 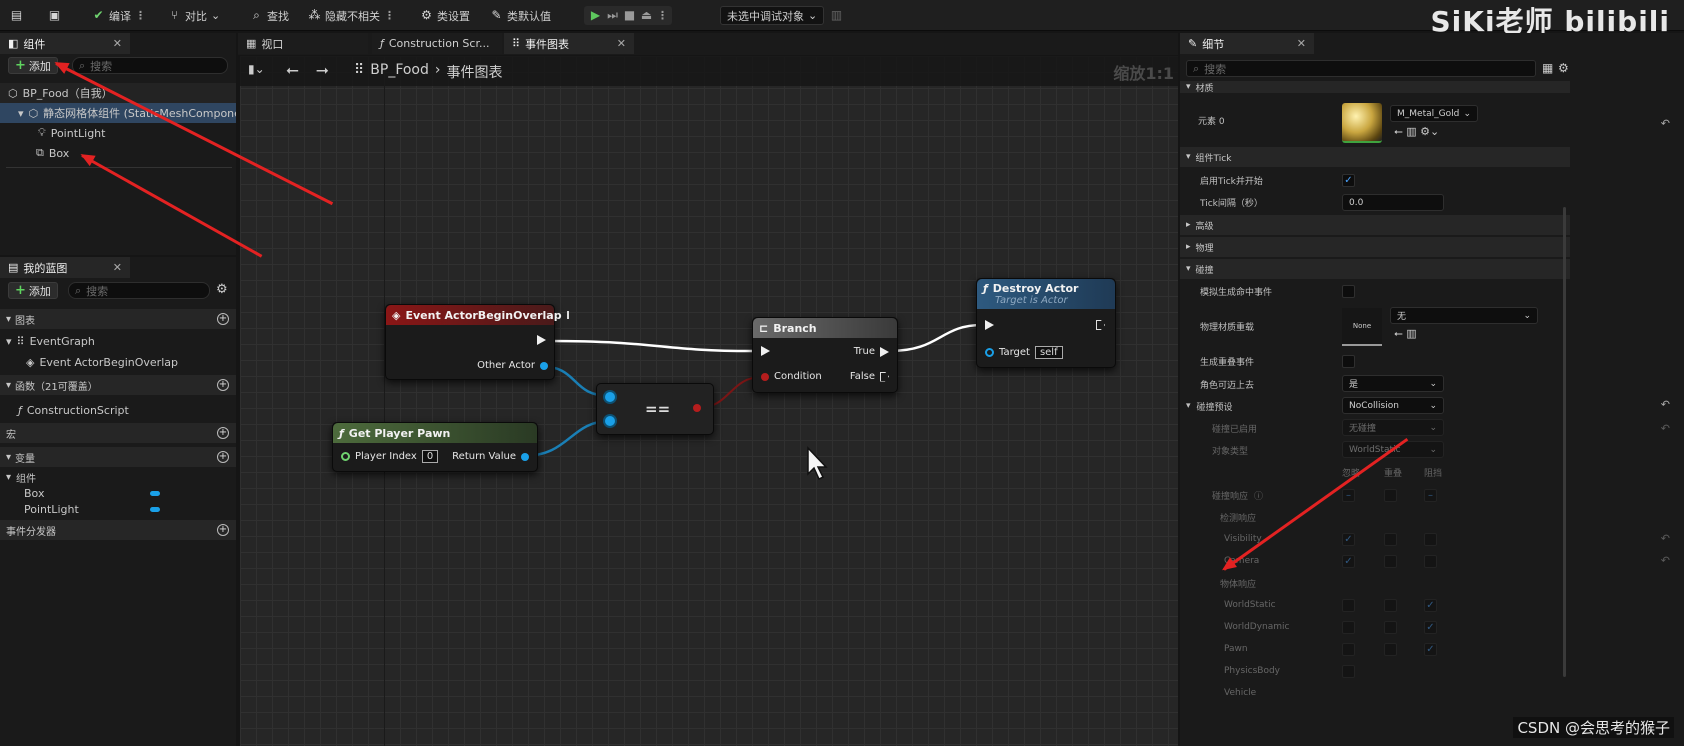 What do you see at coordinates (1024, 352) in the screenshot?
I see `pin-target: Target self` at bounding box center [1024, 352].